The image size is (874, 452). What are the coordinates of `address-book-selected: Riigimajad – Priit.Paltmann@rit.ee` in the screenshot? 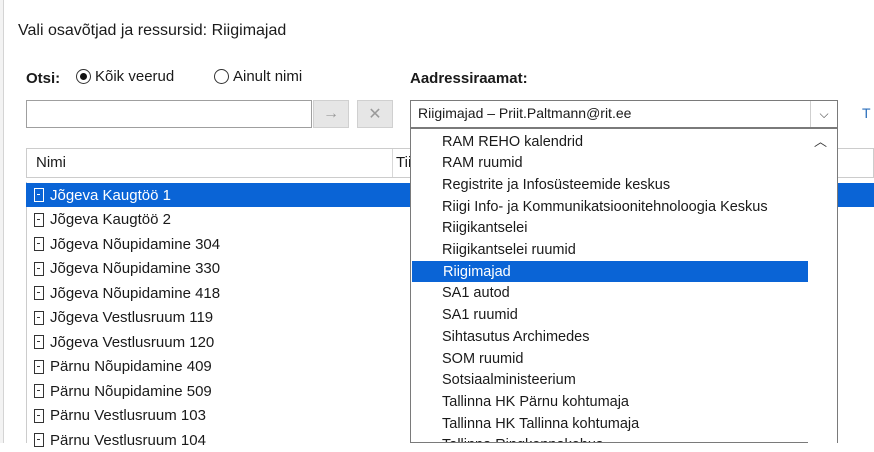 It's located at (525, 113).